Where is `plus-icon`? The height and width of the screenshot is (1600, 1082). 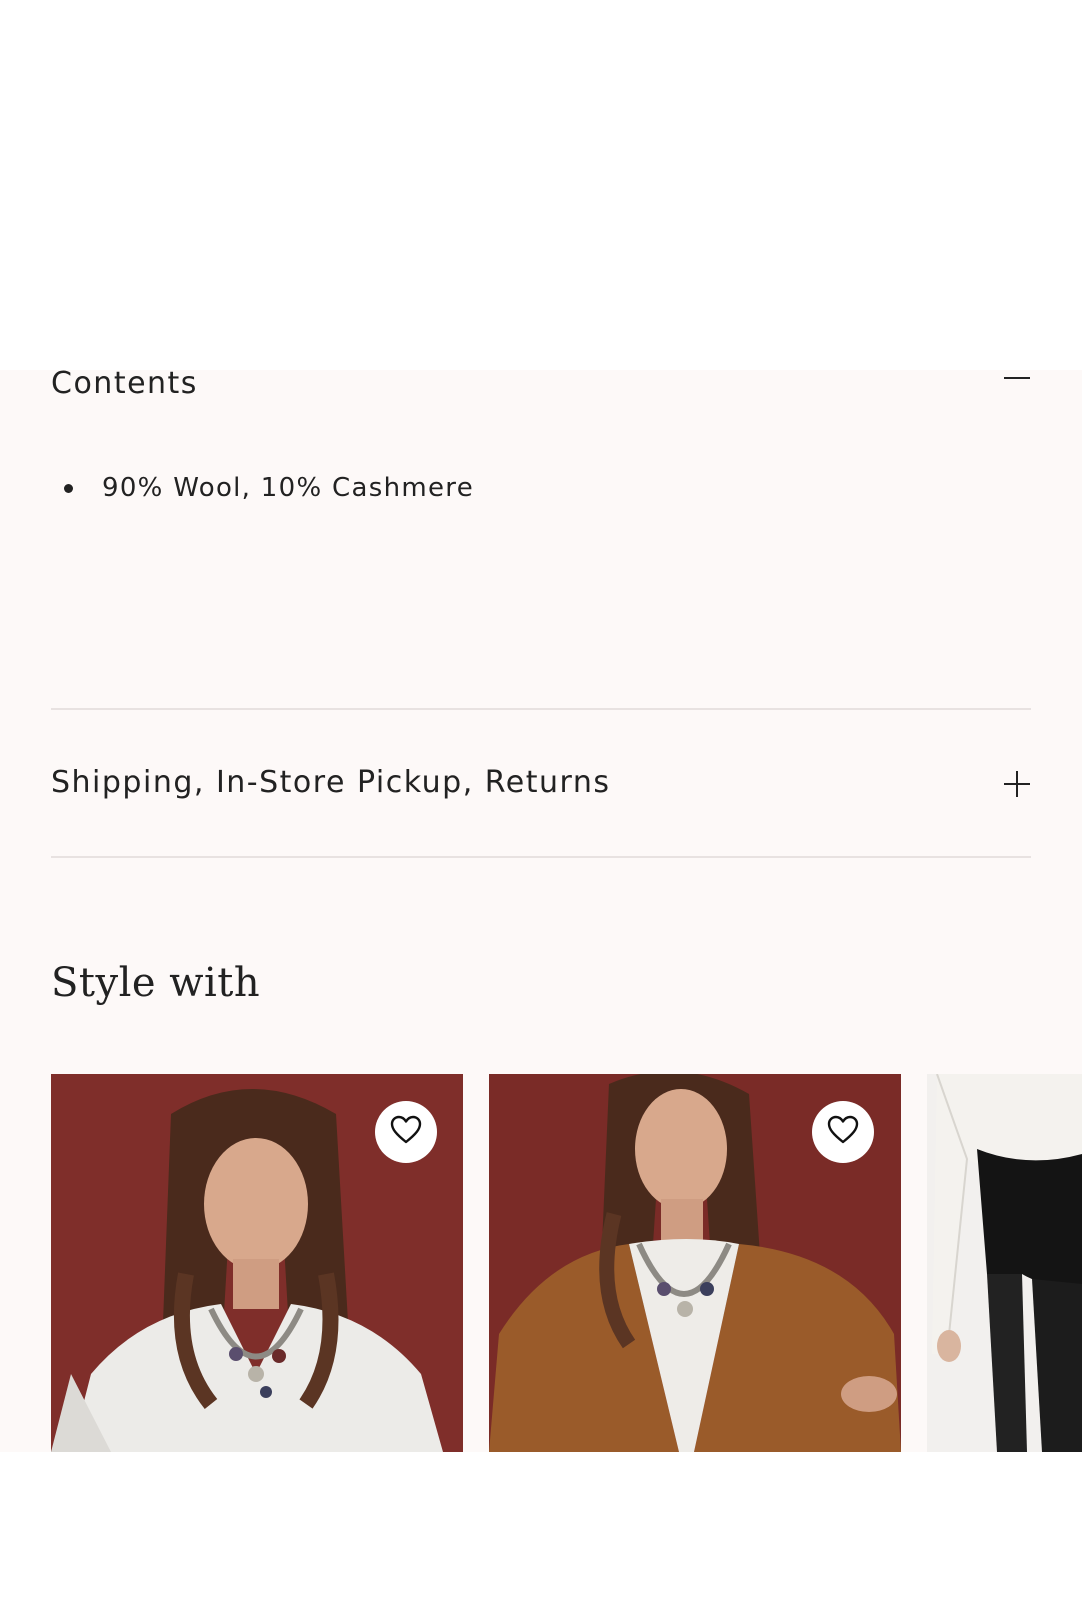
plus-icon is located at coordinates (1017, 784).